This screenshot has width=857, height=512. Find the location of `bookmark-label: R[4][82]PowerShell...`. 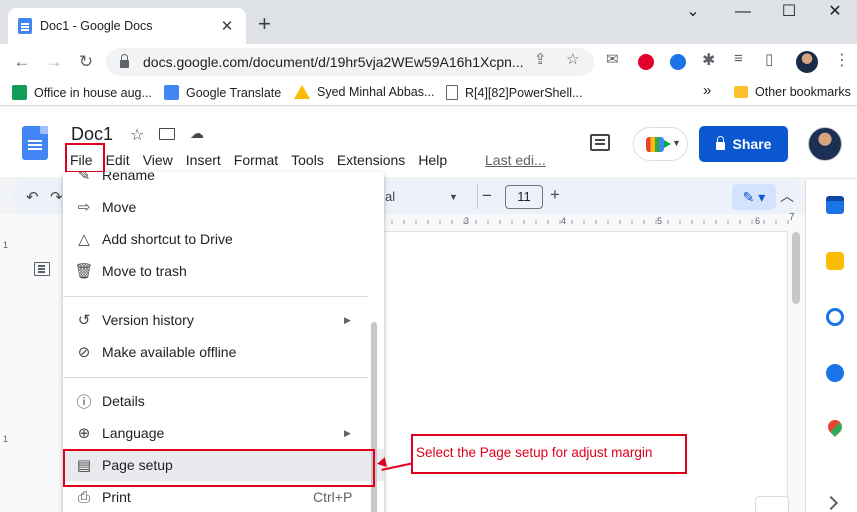

bookmark-label: R[4][82]PowerShell... is located at coordinates (524, 92).